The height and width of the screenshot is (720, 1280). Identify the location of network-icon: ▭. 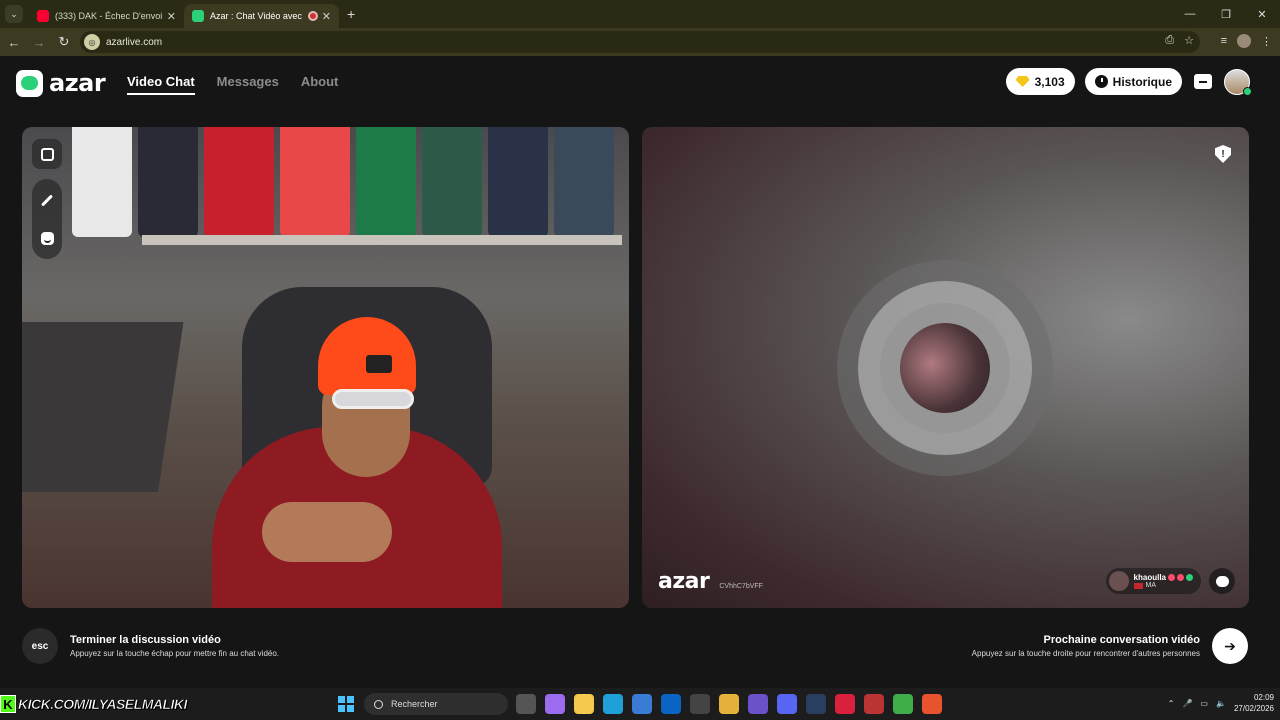
(1204, 703).